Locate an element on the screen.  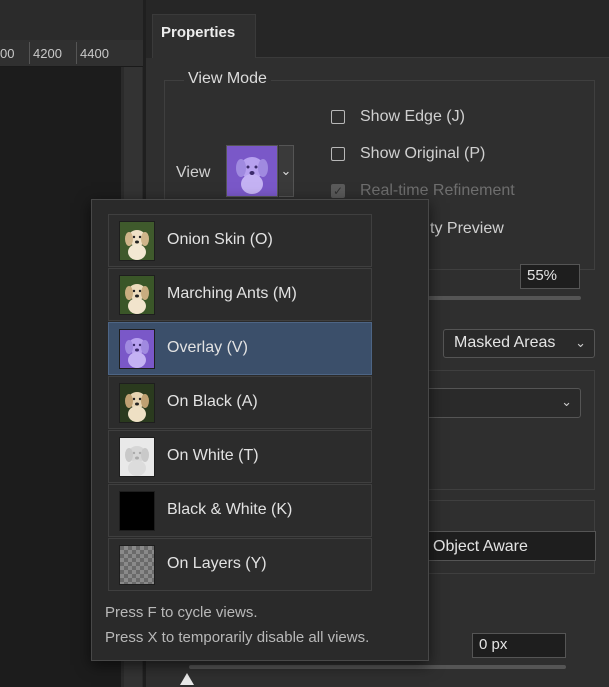
radius-slider-track is located at coordinates (377, 667).